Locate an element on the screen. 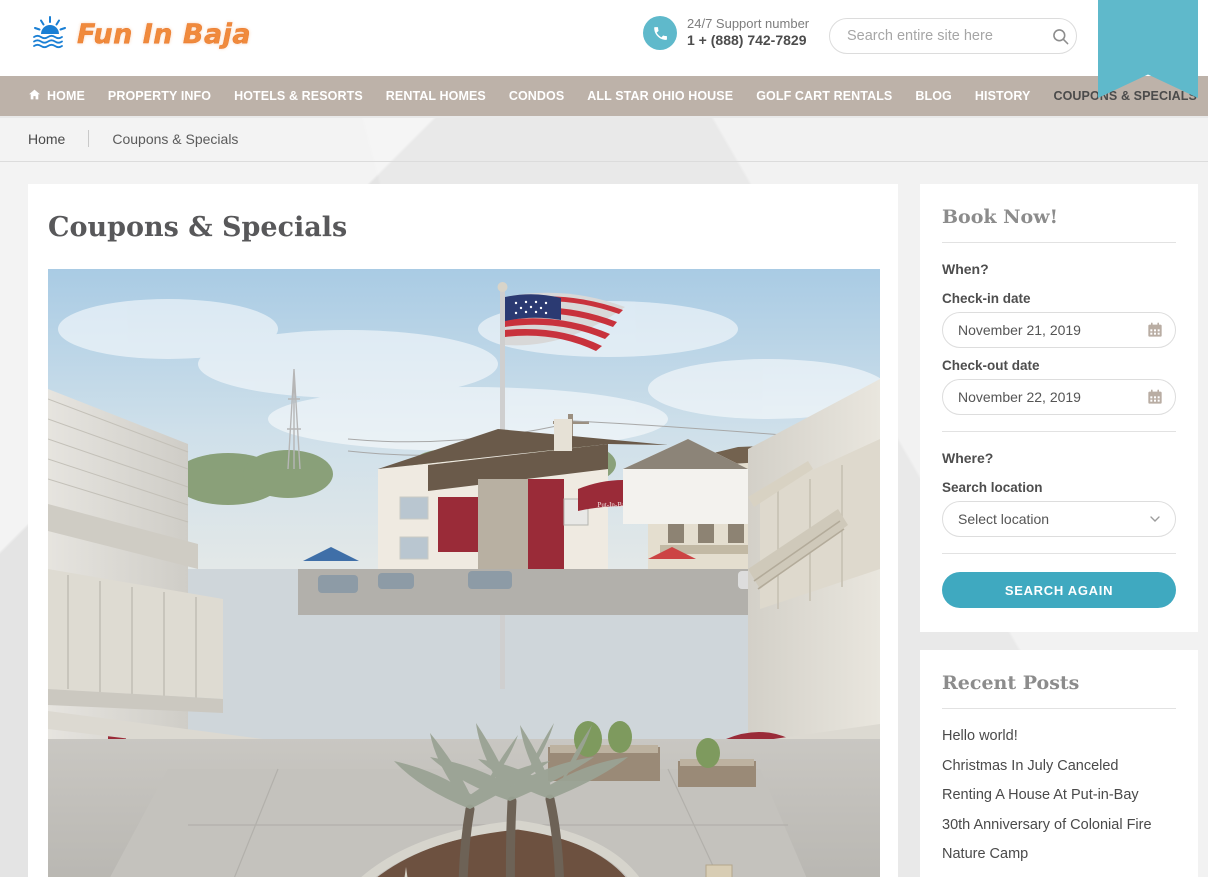 Image resolution: width=1208 pixels, height=877 pixels. nav-item-home: HOME is located at coordinates (56, 96).